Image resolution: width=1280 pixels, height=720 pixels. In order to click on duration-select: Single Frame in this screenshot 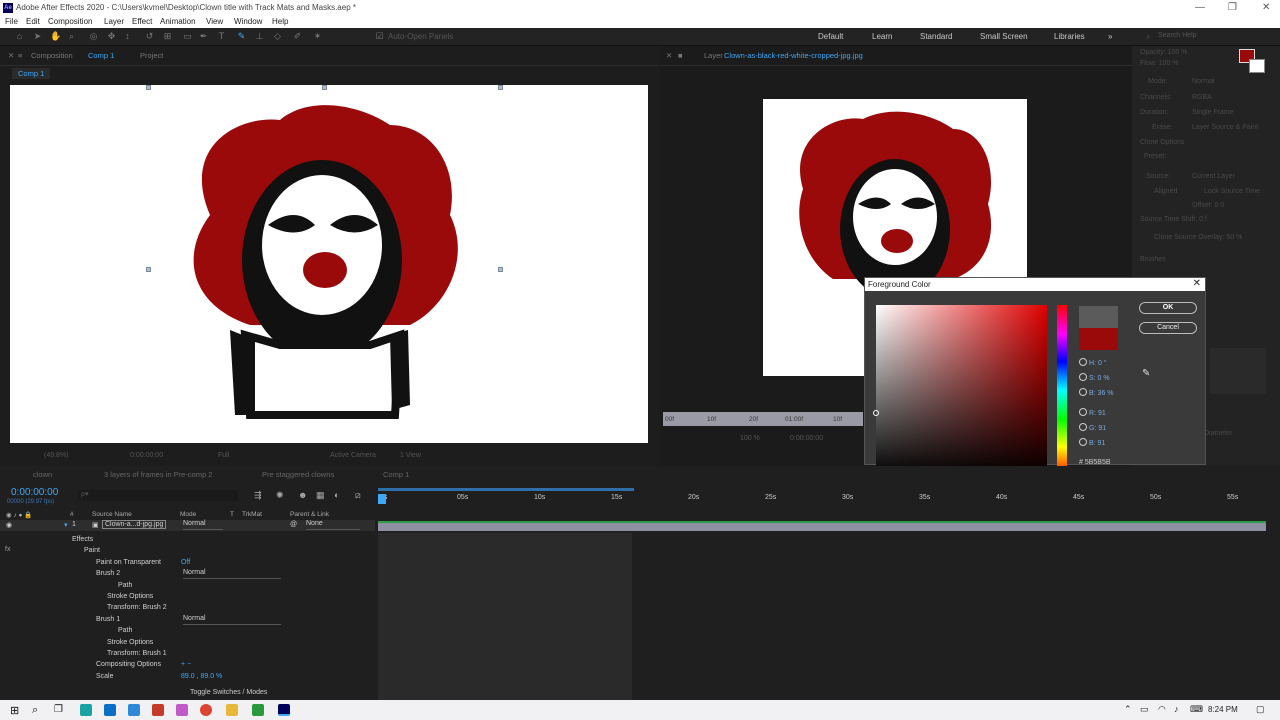, I will do `click(1213, 112)`.